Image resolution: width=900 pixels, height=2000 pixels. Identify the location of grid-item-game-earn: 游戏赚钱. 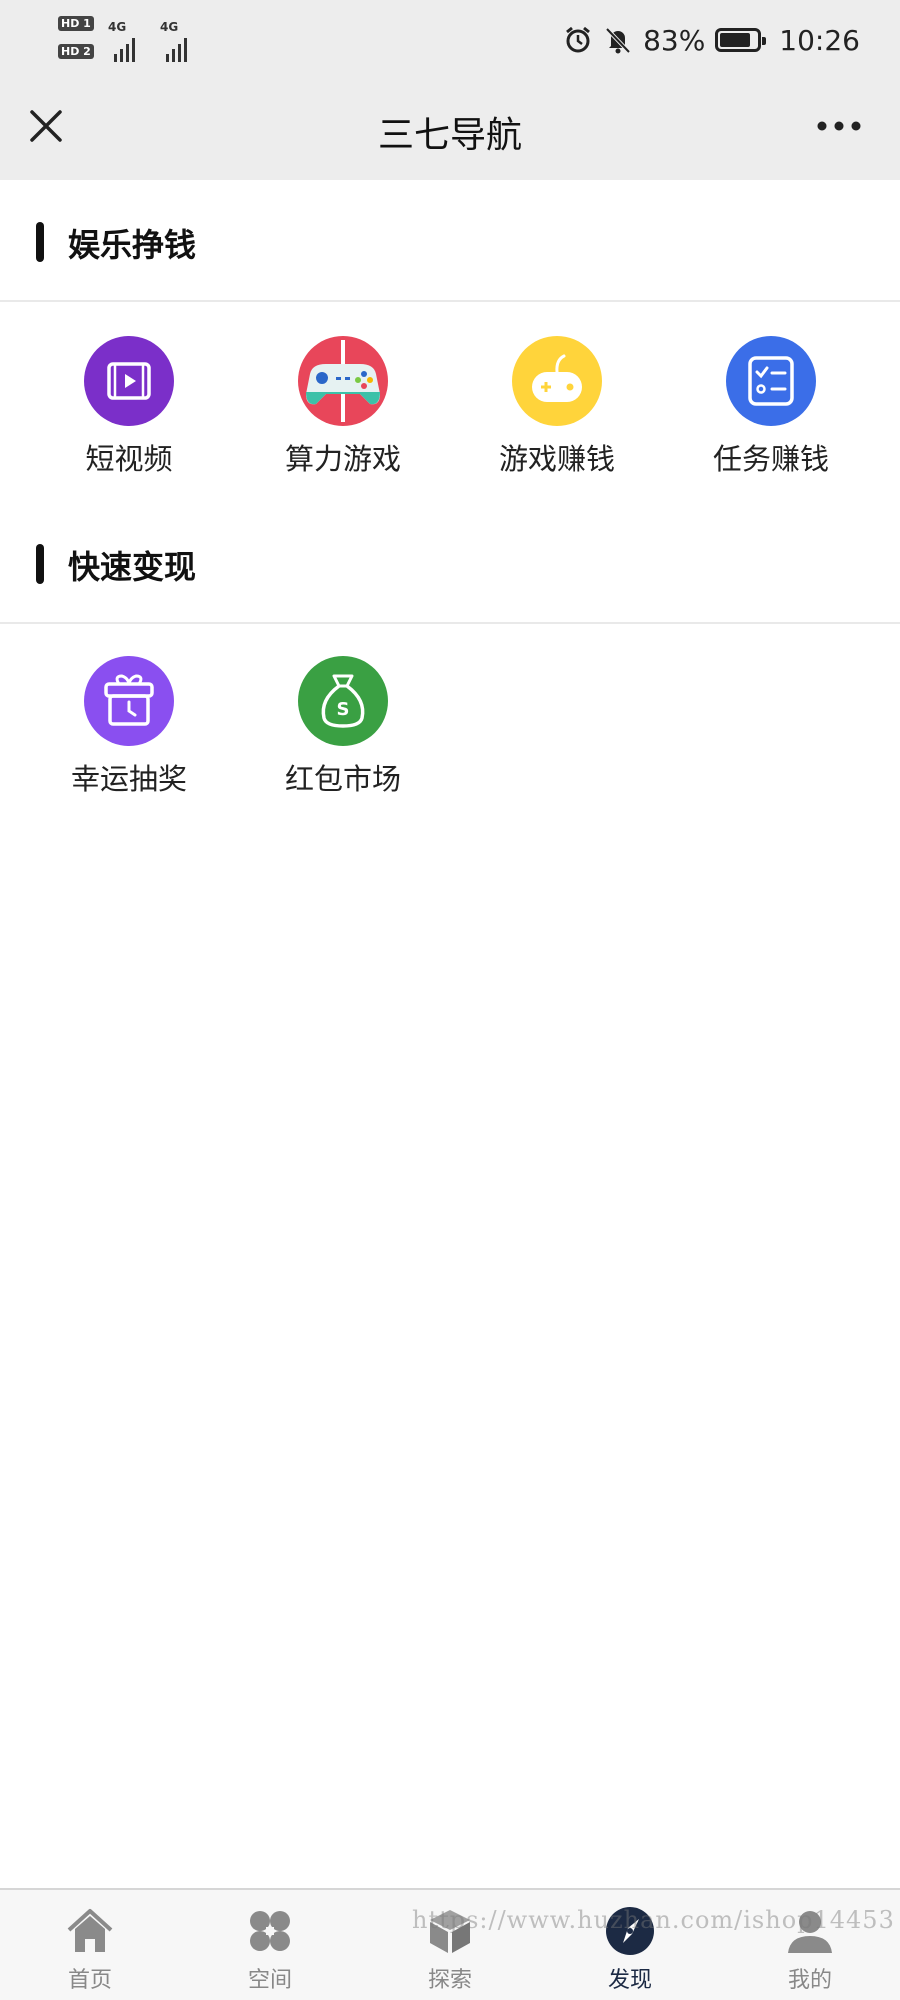
(557, 411).